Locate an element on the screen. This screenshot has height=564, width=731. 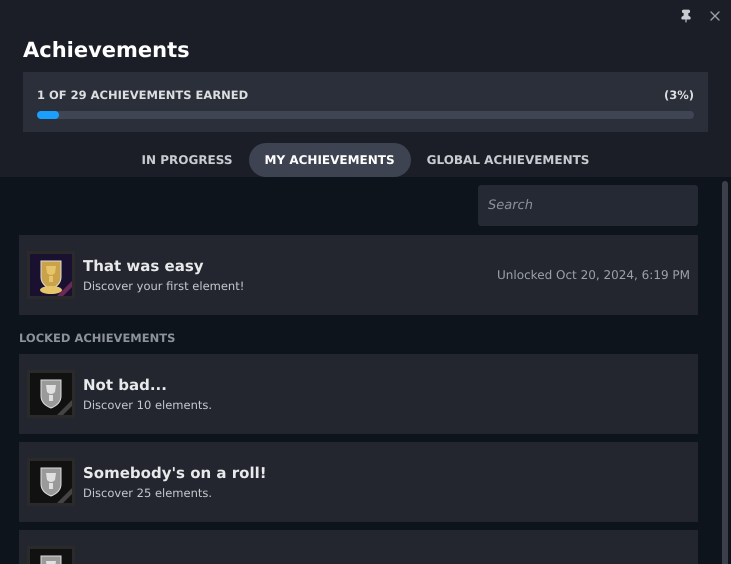
unlock-date: Unlocked Oct 20, 2024, 6:19 PM is located at coordinates (593, 275).